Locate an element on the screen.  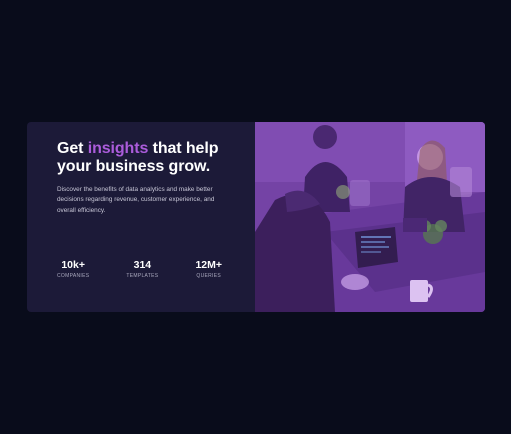
stat-value: 10k+ is located at coordinates (73, 265).